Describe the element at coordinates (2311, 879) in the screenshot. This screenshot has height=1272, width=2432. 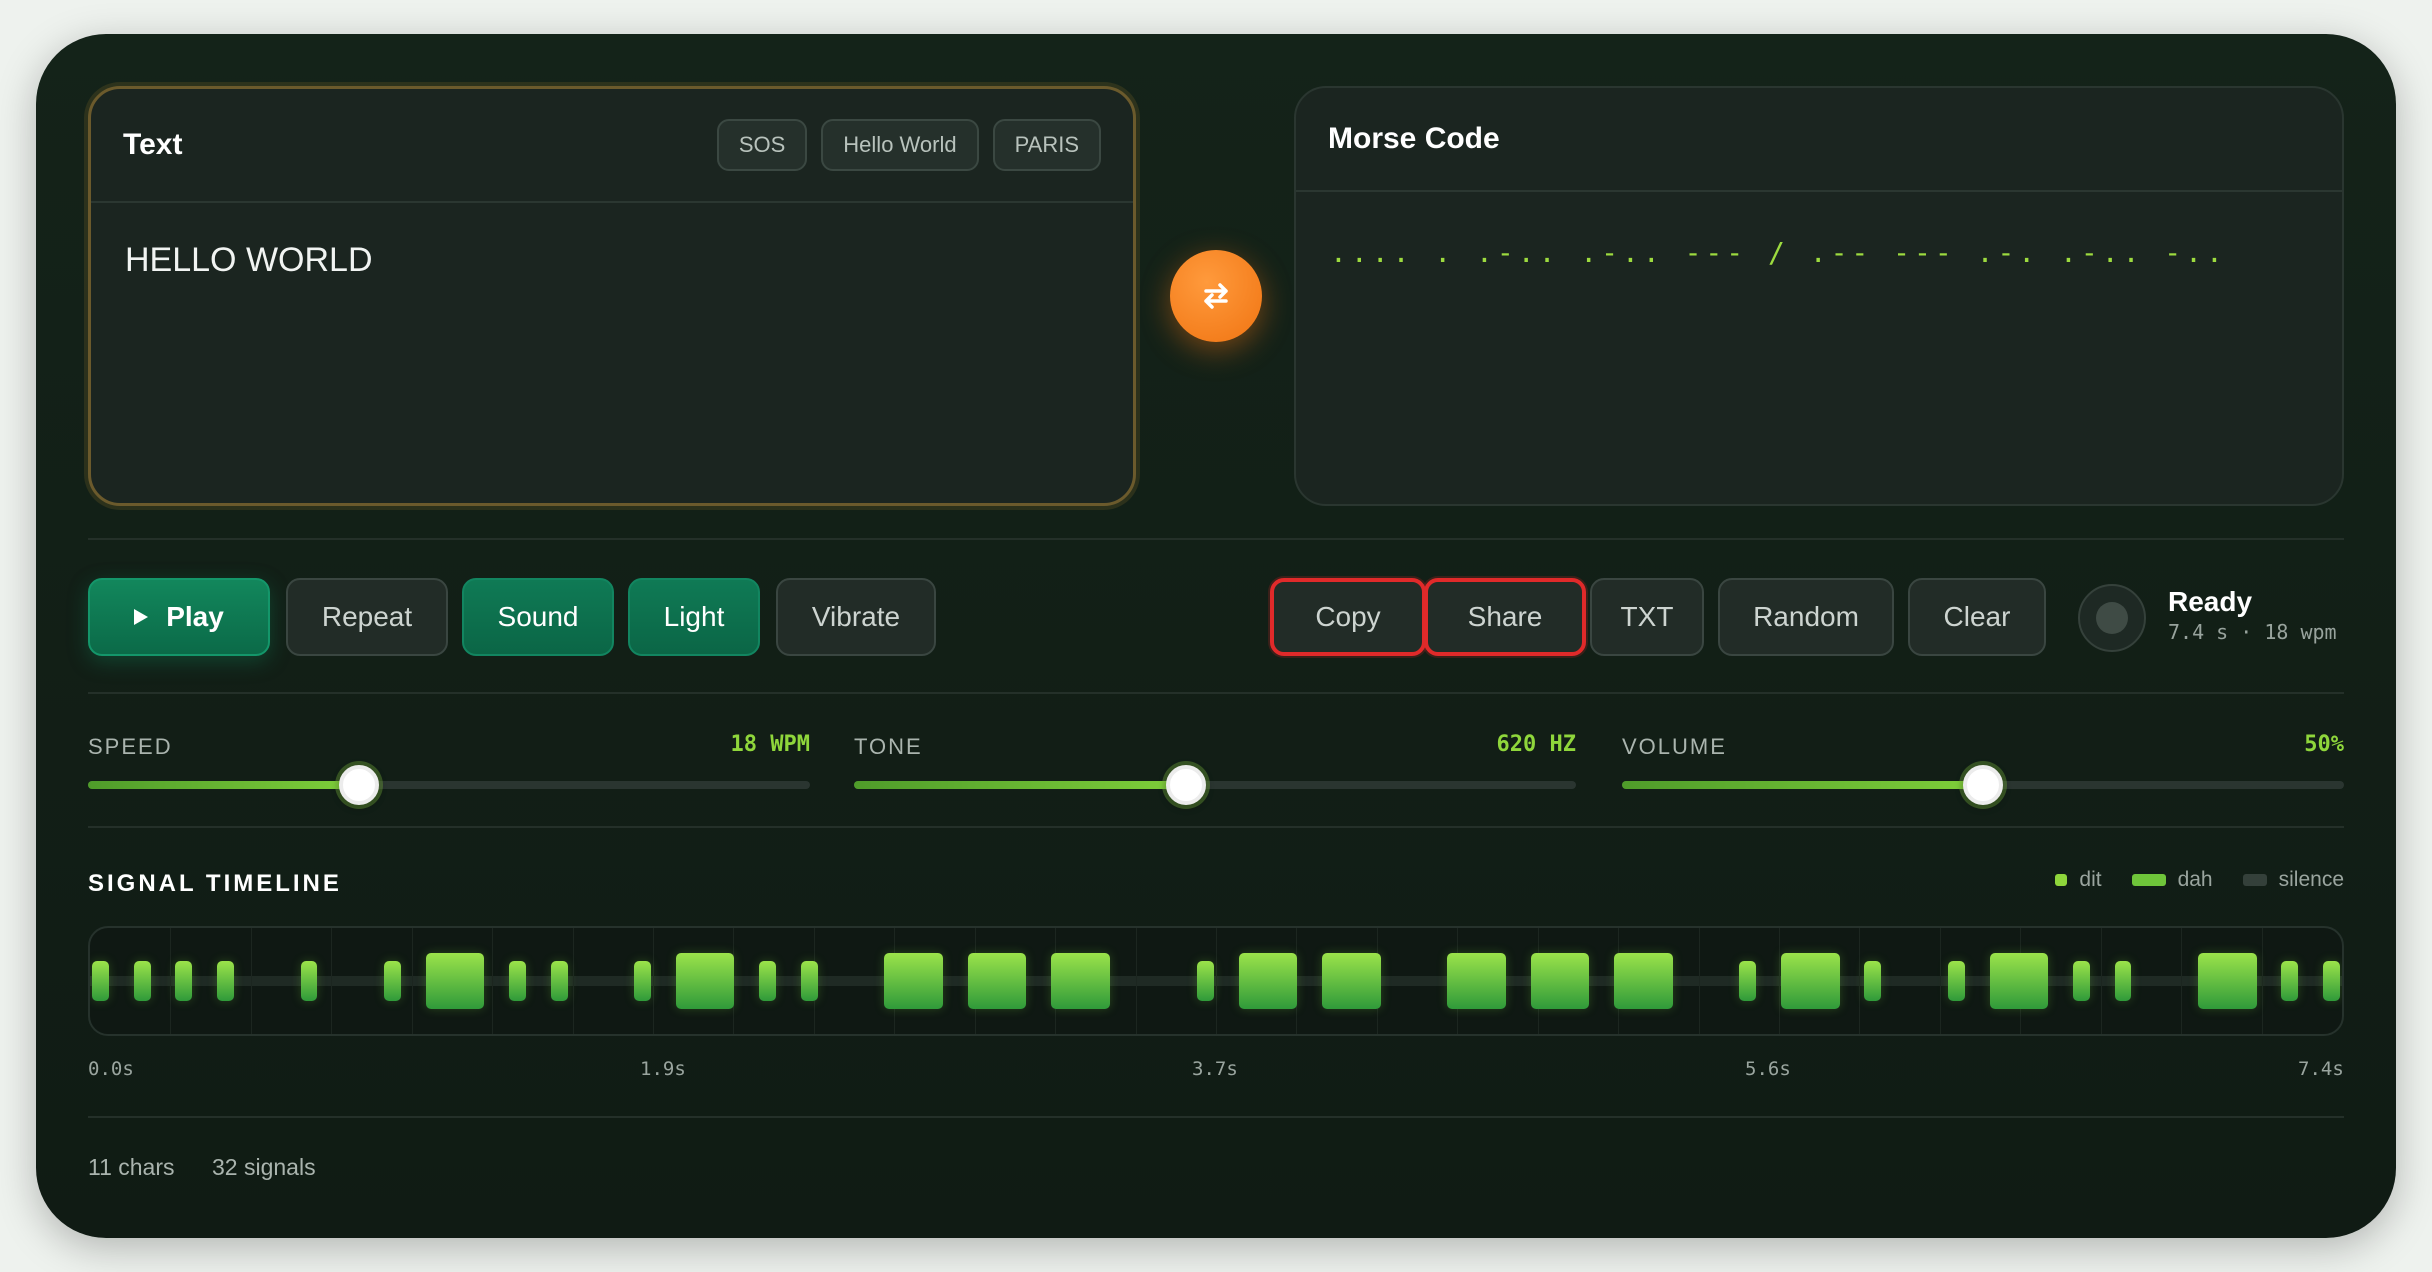
I see `legend-silence: silence` at that location.